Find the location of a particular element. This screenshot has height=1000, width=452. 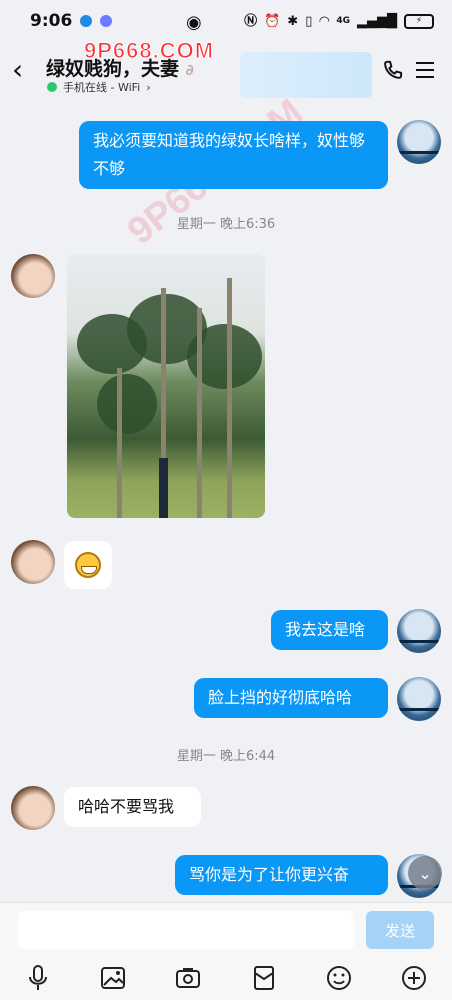

red-packet-icon is located at coordinates (264, 978).